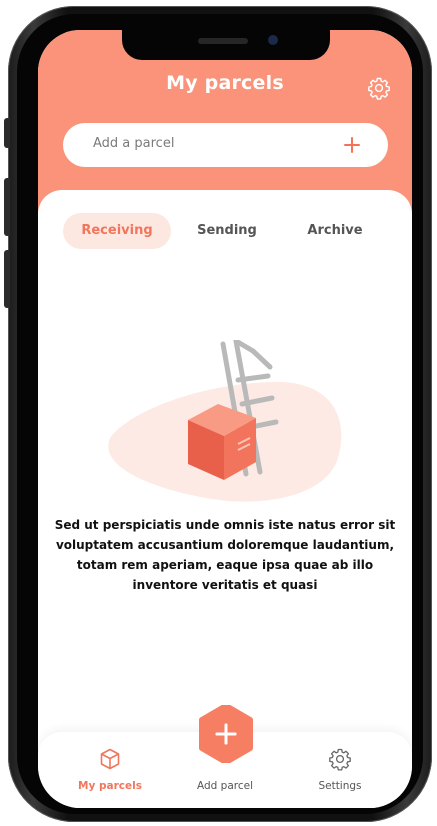  What do you see at coordinates (7, 207) in the screenshot?
I see `volume-up-button` at bounding box center [7, 207].